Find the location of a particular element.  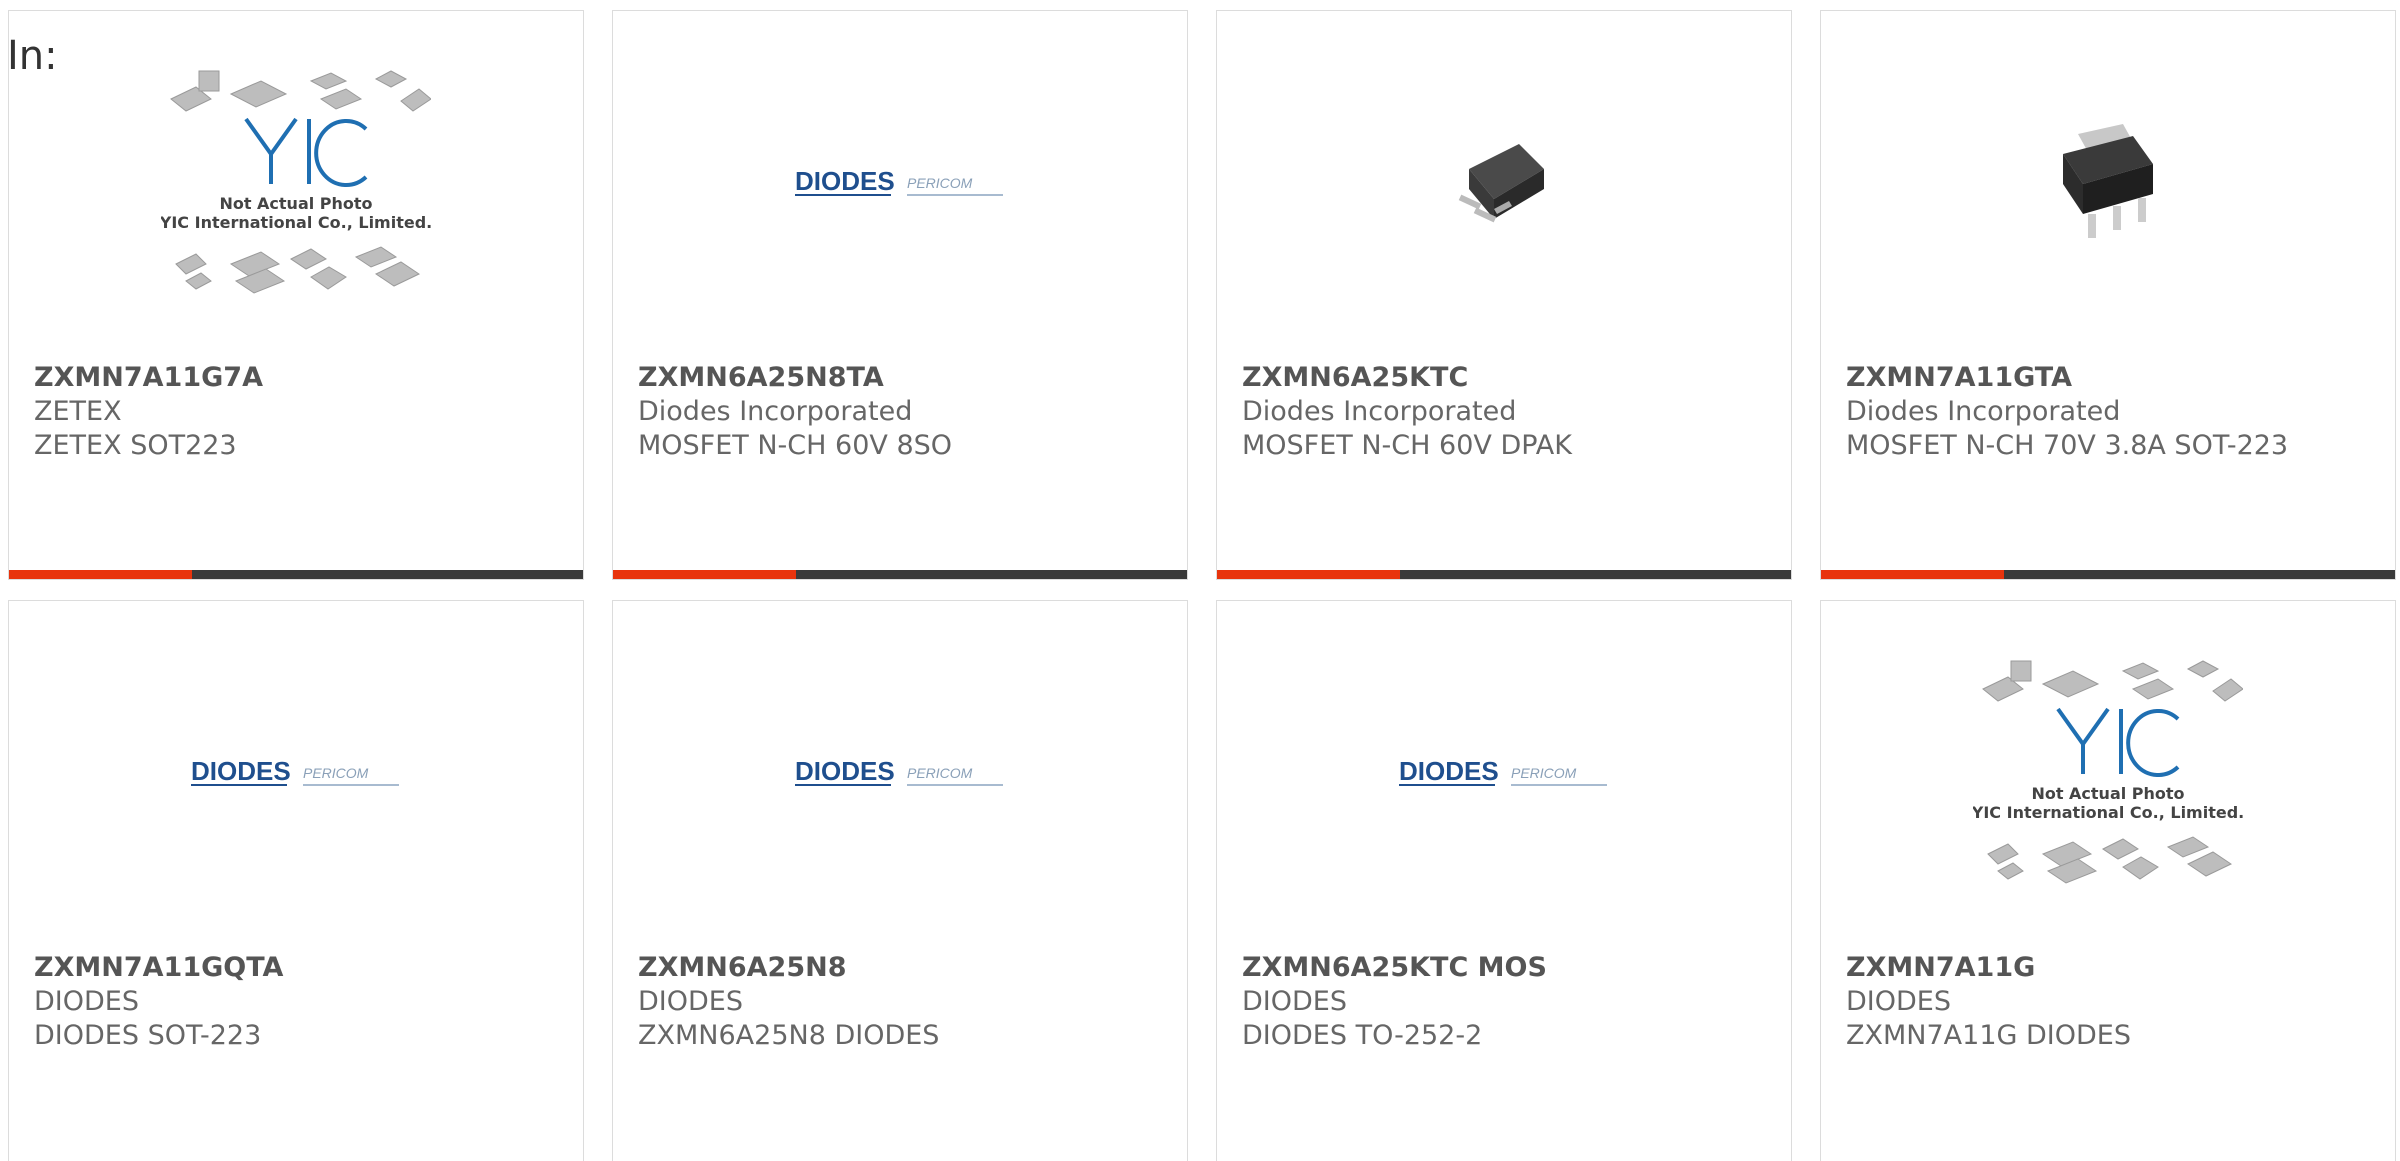

part-number: ZXMN7A11G is located at coordinates (2110, 968).